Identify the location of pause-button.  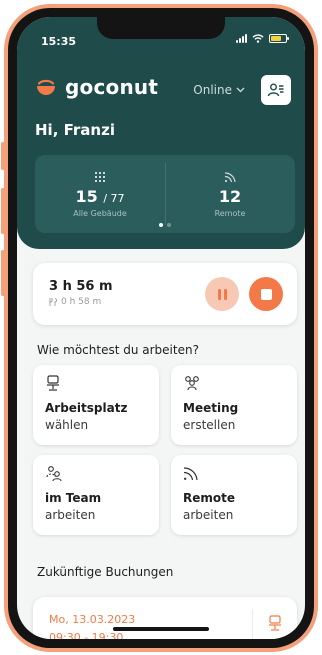
(222, 294).